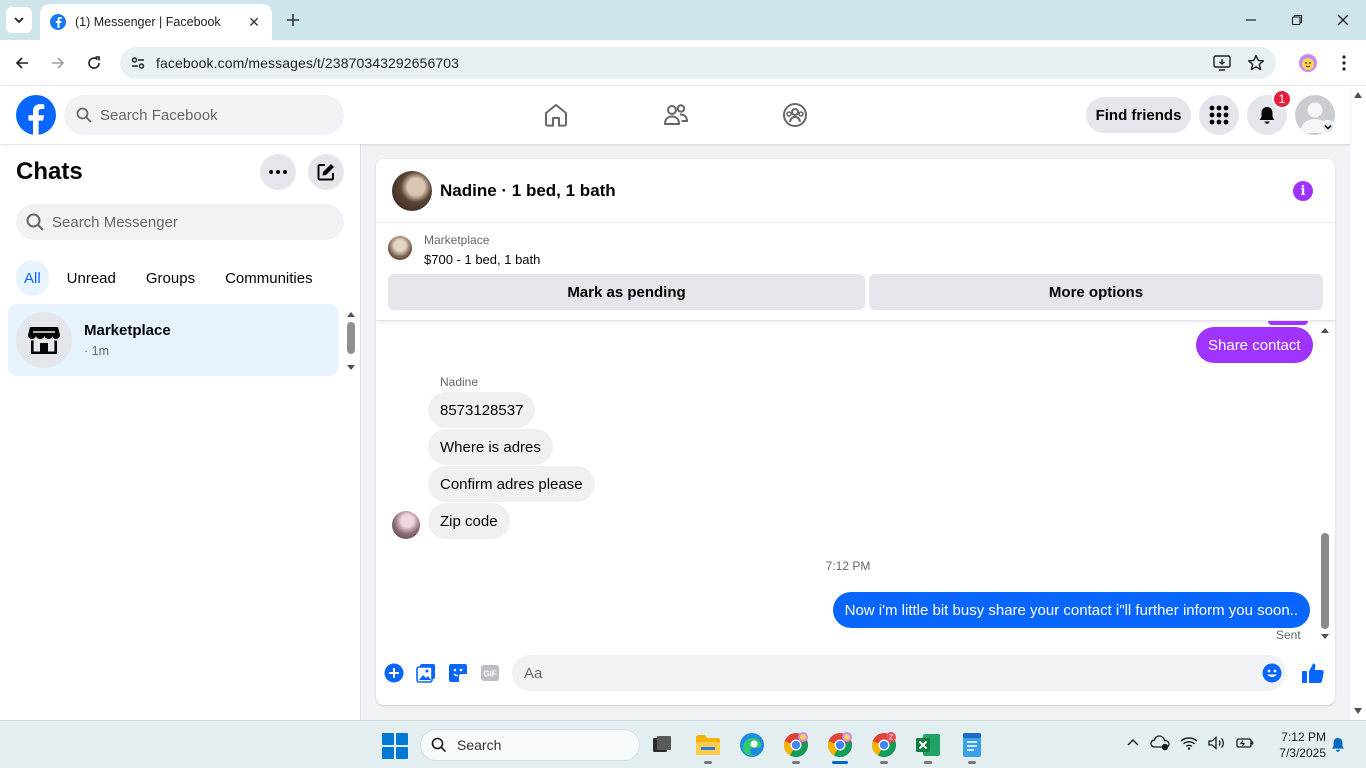  Describe the element at coordinates (1096, 292) in the screenshot. I see `more-options-button: More options` at that location.